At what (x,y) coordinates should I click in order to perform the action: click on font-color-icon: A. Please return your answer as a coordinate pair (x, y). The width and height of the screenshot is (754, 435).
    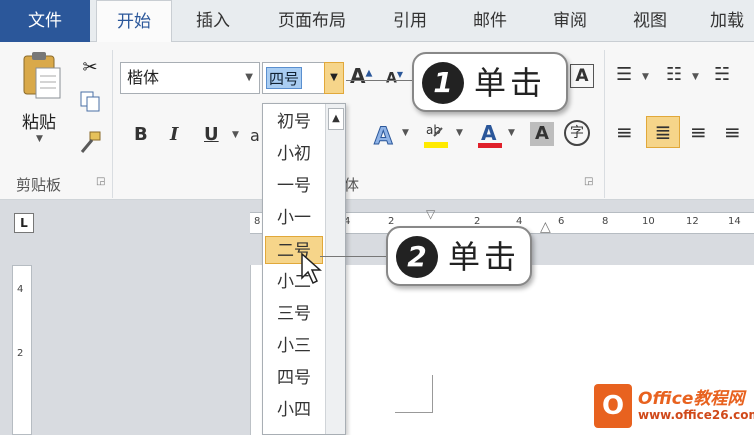
    Looking at the image, I should click on (490, 137).